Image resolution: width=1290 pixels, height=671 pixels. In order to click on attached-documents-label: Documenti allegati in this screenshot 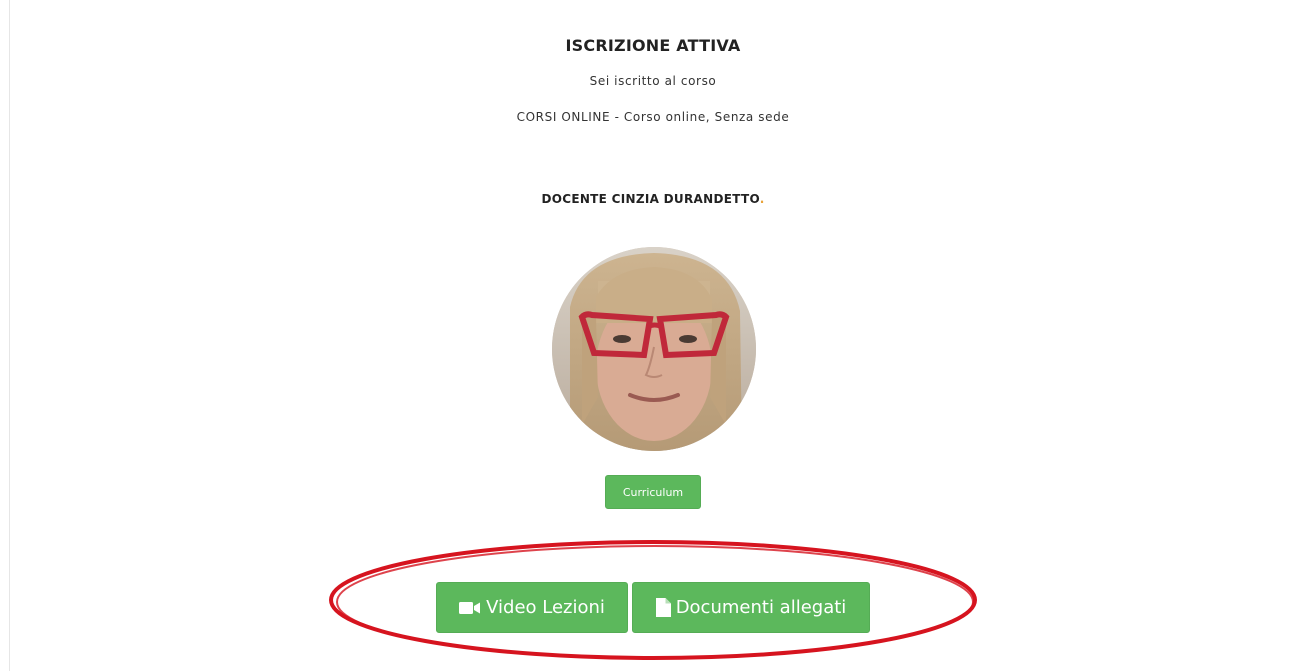, I will do `click(761, 607)`.